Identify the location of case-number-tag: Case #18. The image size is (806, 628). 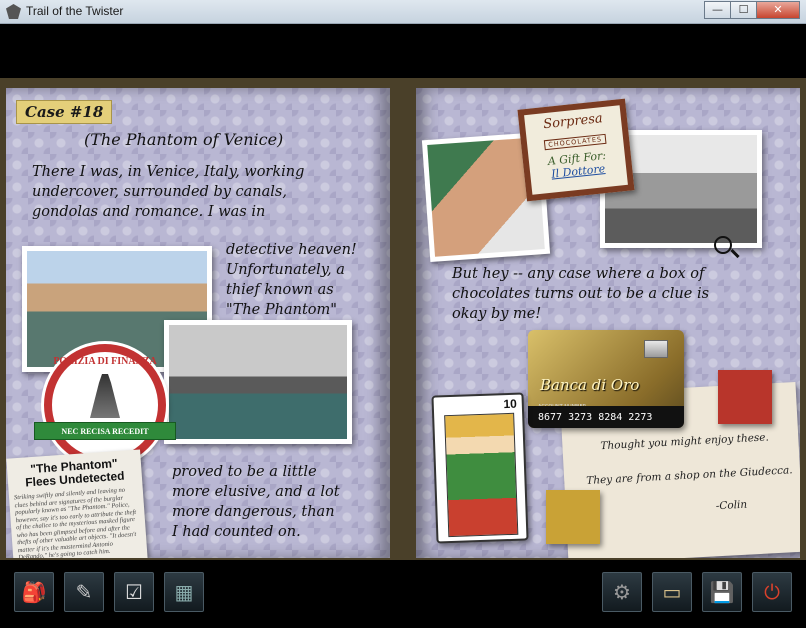
(64, 112).